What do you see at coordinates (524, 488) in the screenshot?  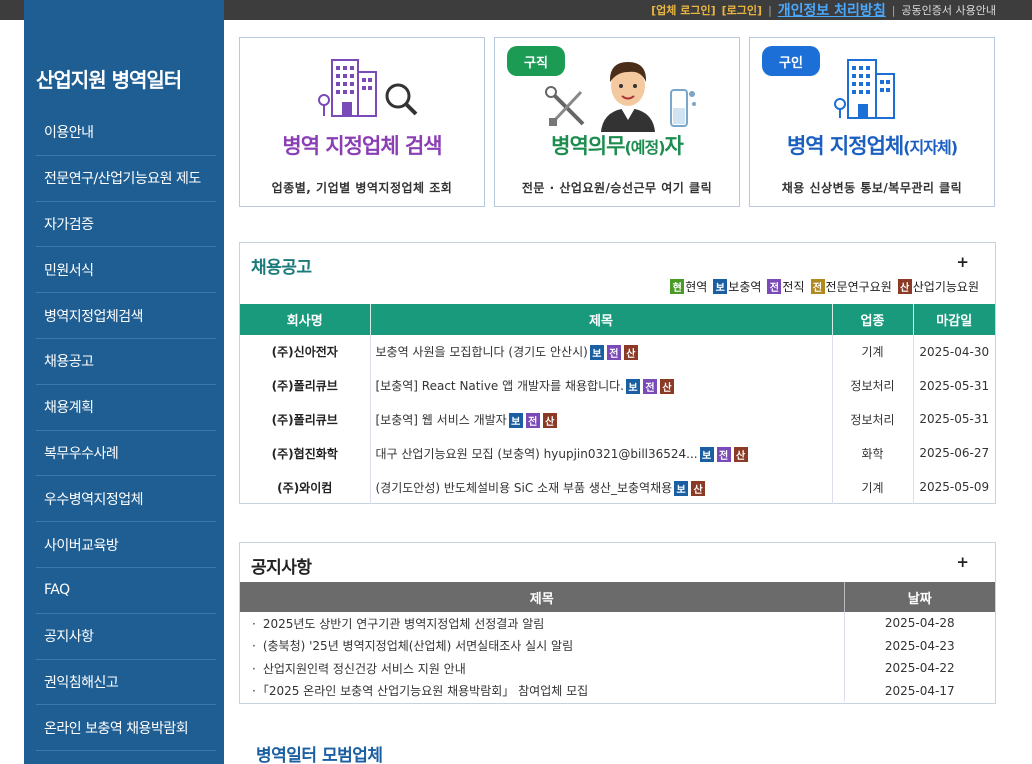 I see `job-title-text: (경기도안성) 반도체설비용 SiC 소재 부품 생산_보충역채용` at bounding box center [524, 488].